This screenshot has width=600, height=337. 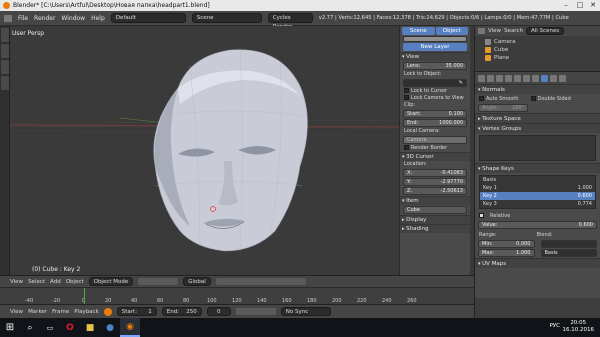 What do you see at coordinates (73, 18) in the screenshot?
I see `menu-window: Window` at bounding box center [73, 18].